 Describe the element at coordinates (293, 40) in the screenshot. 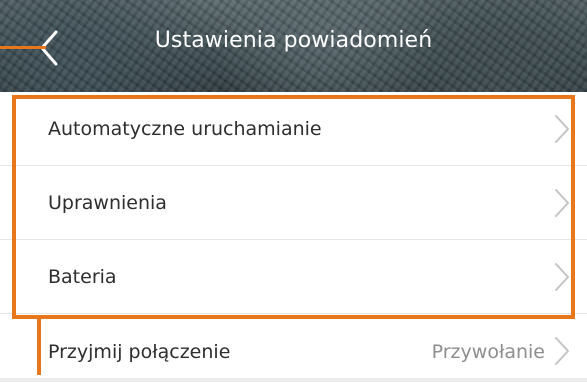

I see `page-title: Ustawienia powiadomień` at that location.